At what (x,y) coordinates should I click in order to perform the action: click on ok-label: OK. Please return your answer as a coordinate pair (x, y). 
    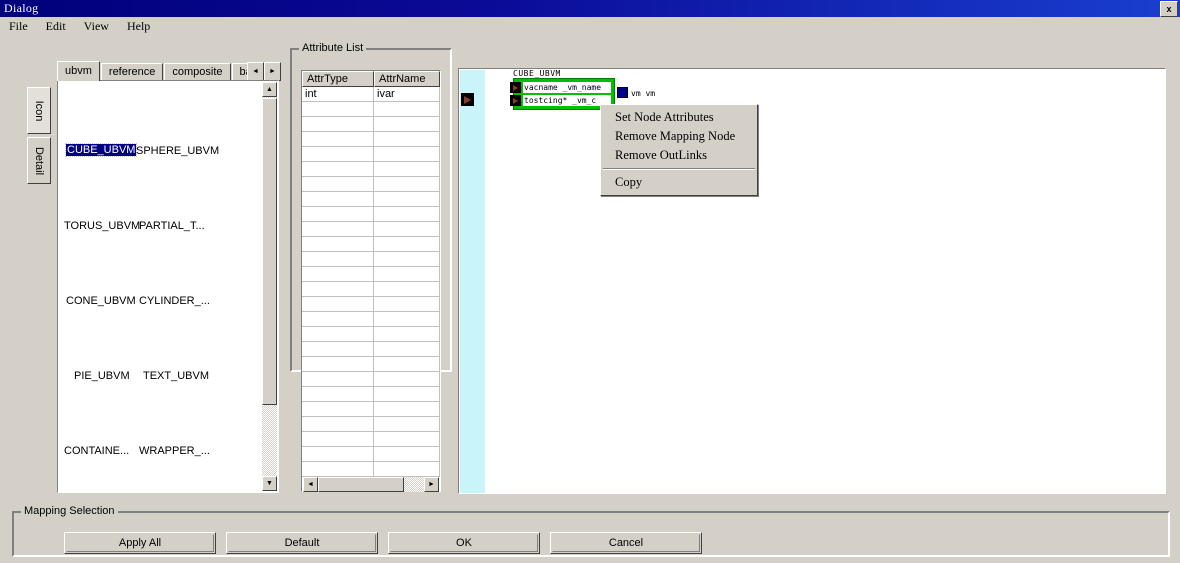
    Looking at the image, I should click on (464, 543).